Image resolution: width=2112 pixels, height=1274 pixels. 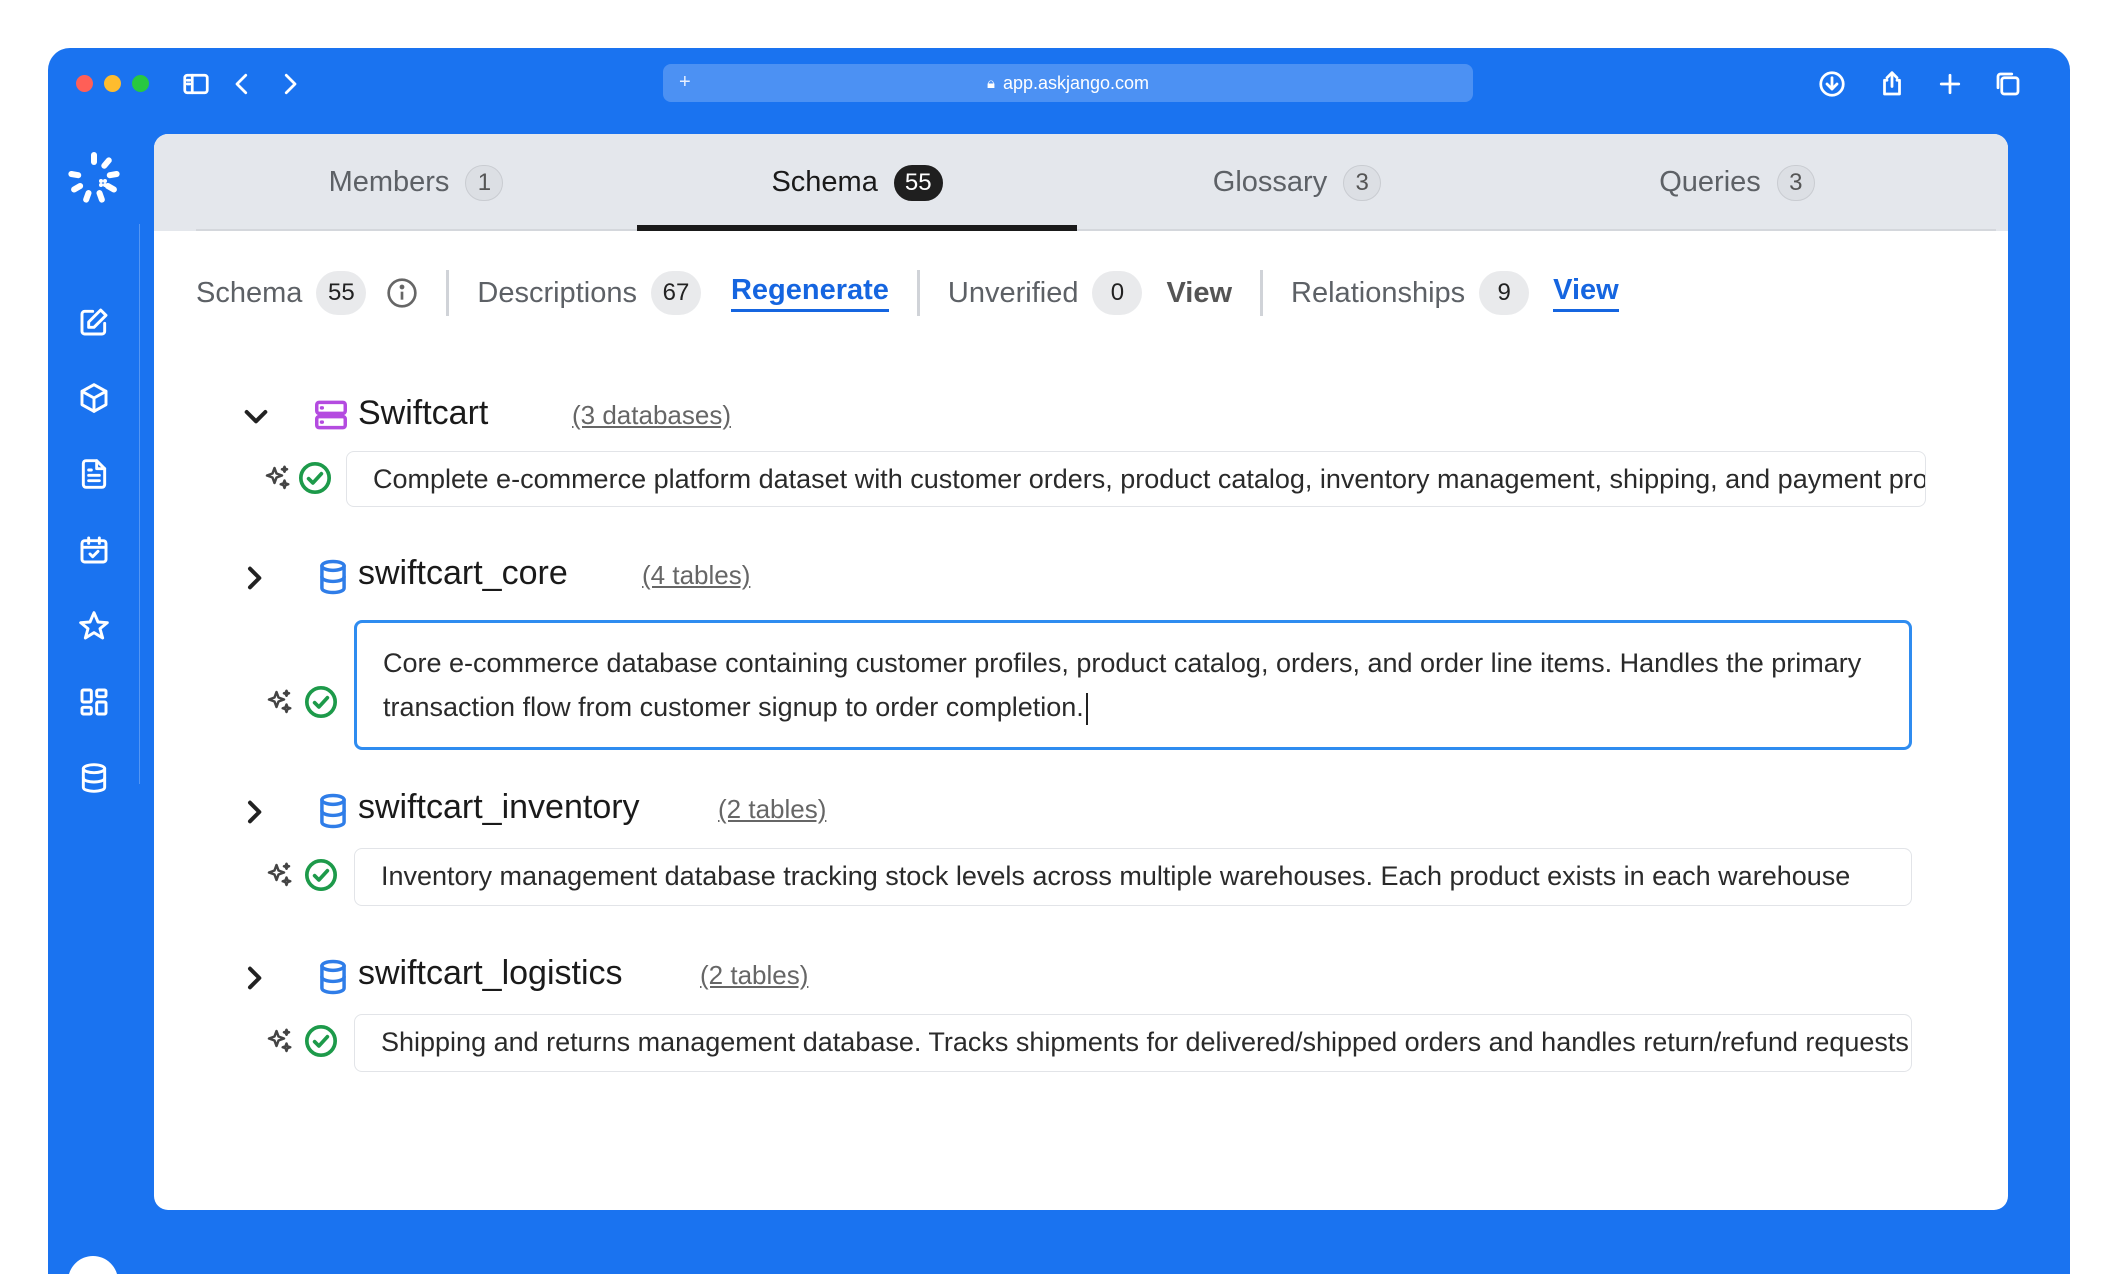 I want to click on tab-count-badge: 55, so click(x=918, y=182).